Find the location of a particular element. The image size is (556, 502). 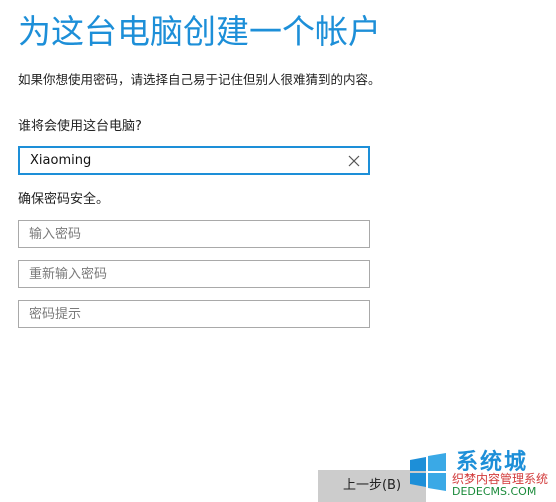

password-section-label: 确保密码安全。 is located at coordinates (64, 199).